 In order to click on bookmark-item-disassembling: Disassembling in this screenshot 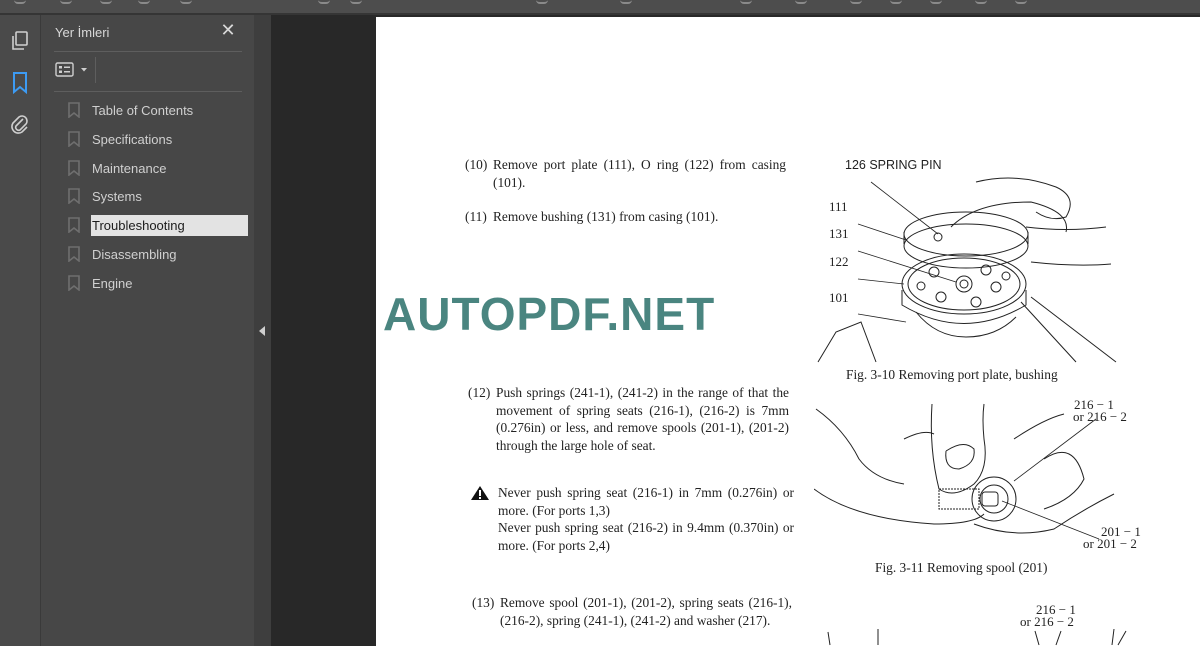, I will do `click(124, 254)`.